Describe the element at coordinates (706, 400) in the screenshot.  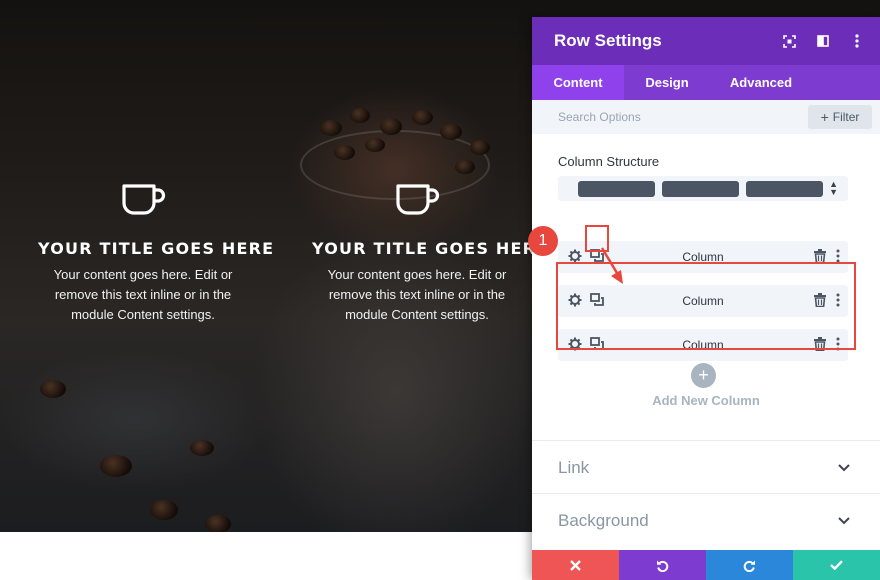
I see `add-column-label: Add New Column` at that location.